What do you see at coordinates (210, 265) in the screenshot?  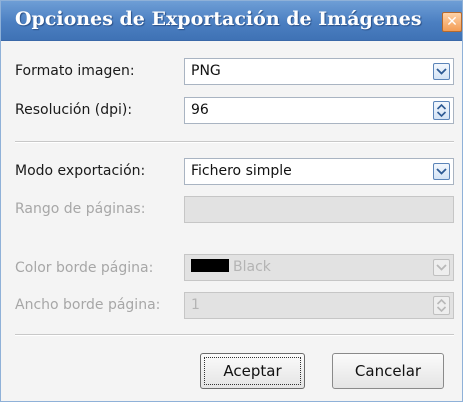 I see `color-swatch` at bounding box center [210, 265].